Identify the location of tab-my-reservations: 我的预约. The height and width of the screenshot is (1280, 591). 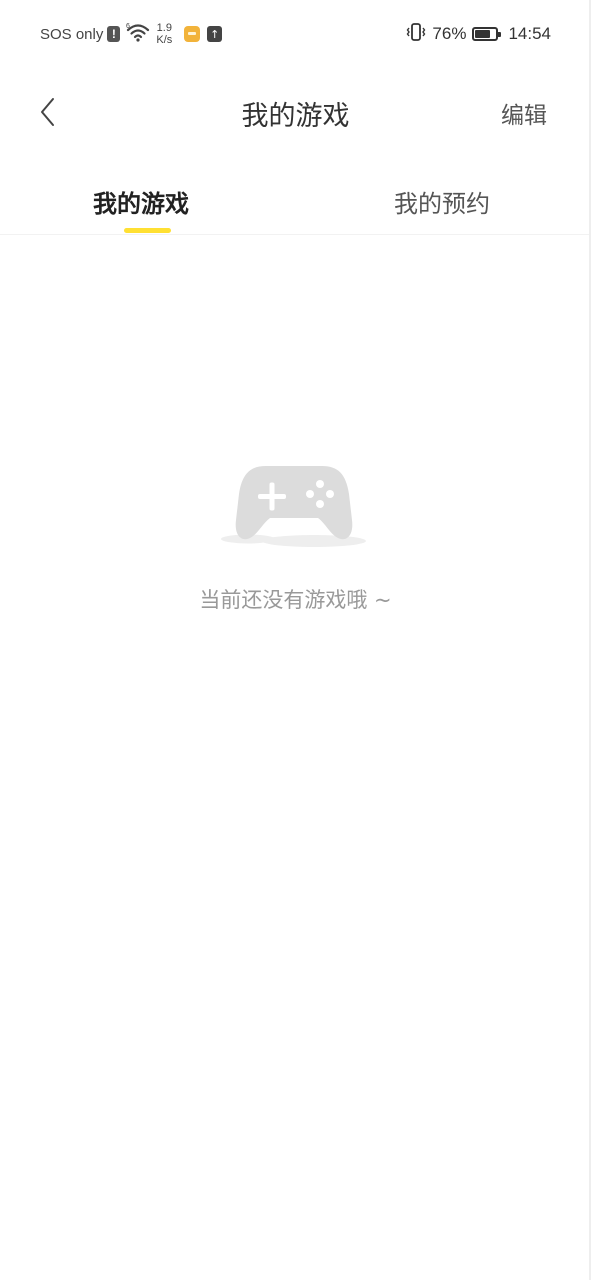
(442, 201).